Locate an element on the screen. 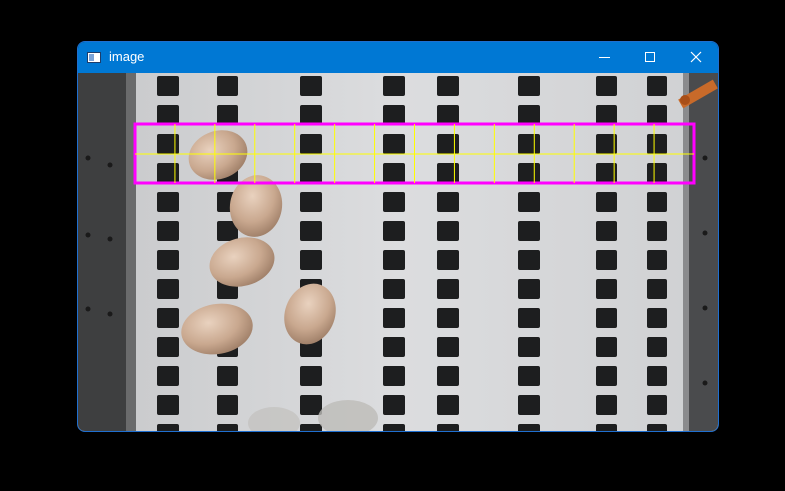 The image size is (785, 491). minimize-icon is located at coordinates (604, 57).